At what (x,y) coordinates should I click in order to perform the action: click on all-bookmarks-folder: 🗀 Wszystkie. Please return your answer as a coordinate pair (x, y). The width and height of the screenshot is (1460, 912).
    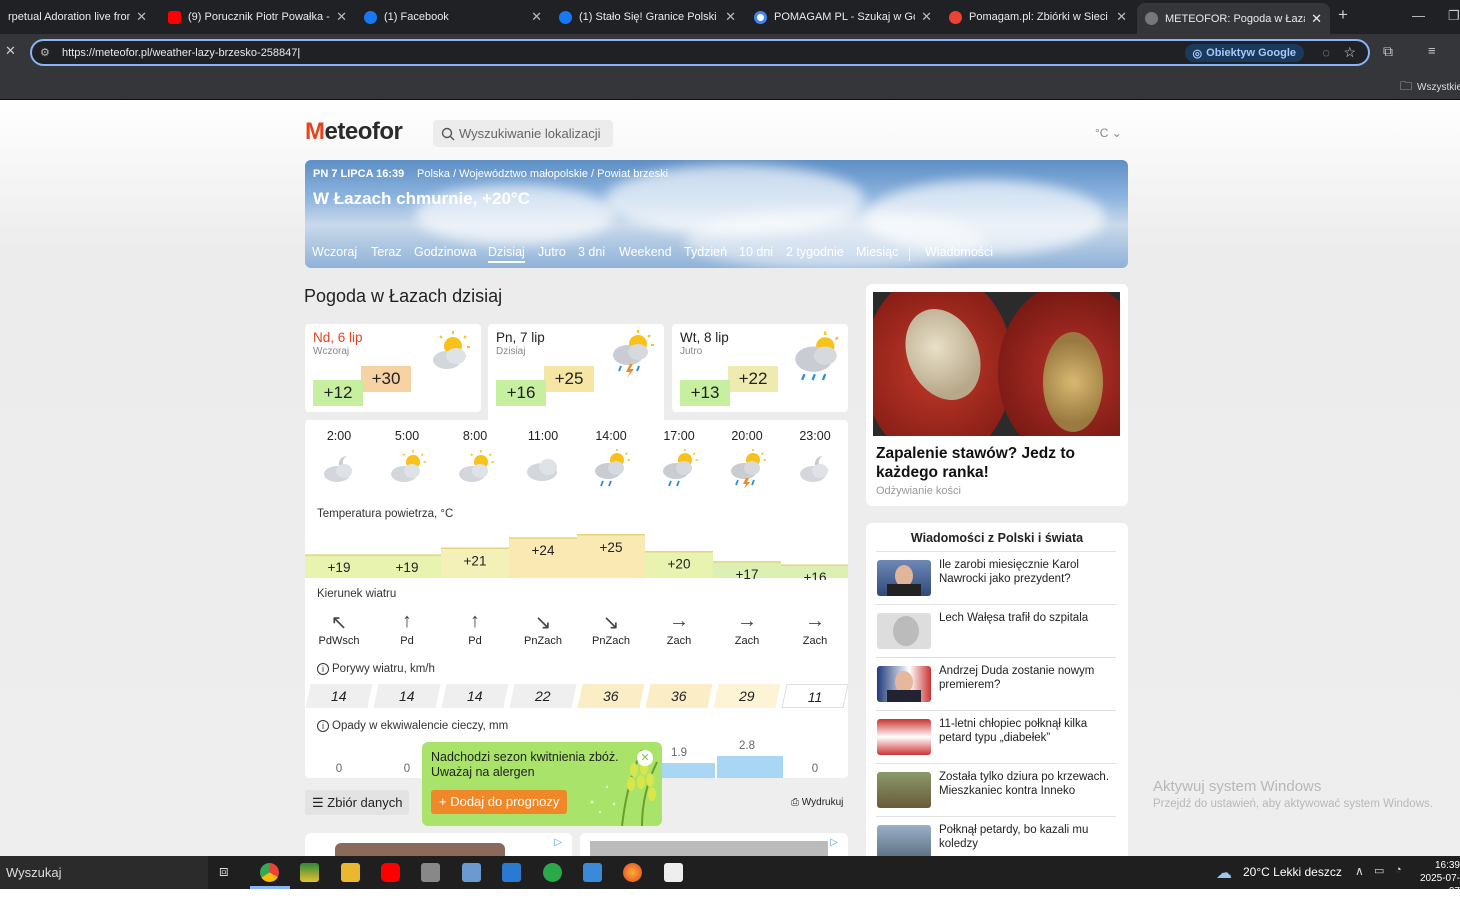
    Looking at the image, I should click on (1430, 87).